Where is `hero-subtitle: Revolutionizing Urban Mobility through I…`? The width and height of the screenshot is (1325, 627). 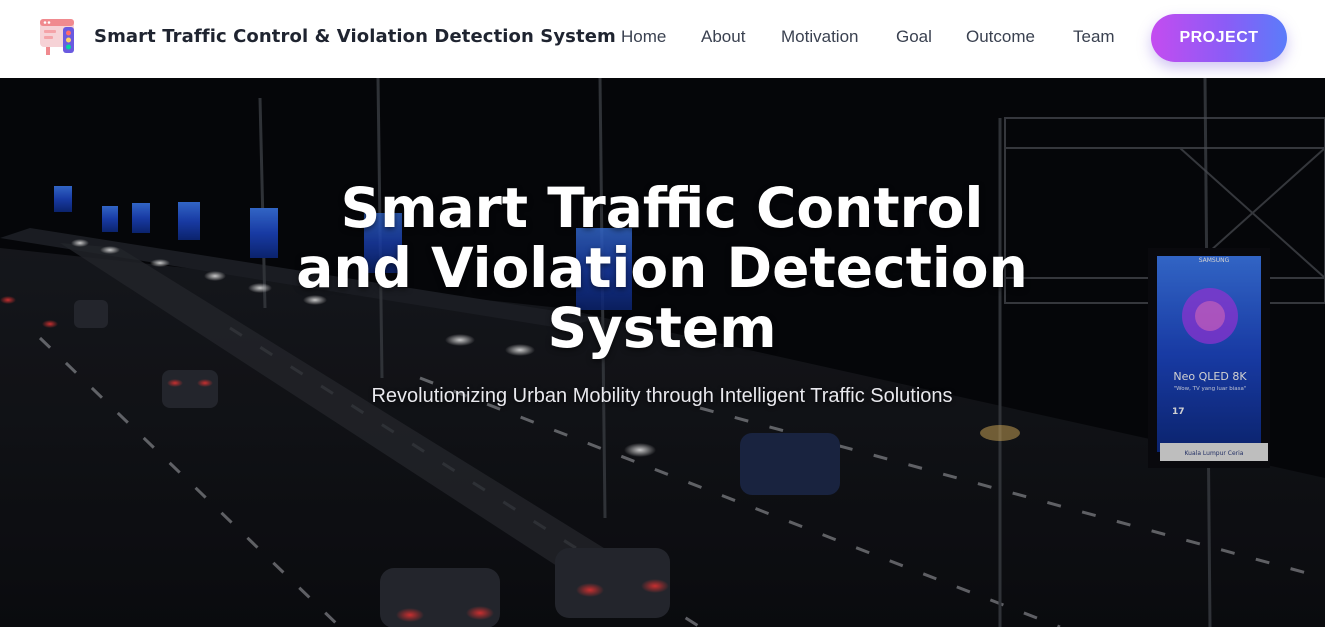 hero-subtitle: Revolutionizing Urban Mobility through I… is located at coordinates (662, 396).